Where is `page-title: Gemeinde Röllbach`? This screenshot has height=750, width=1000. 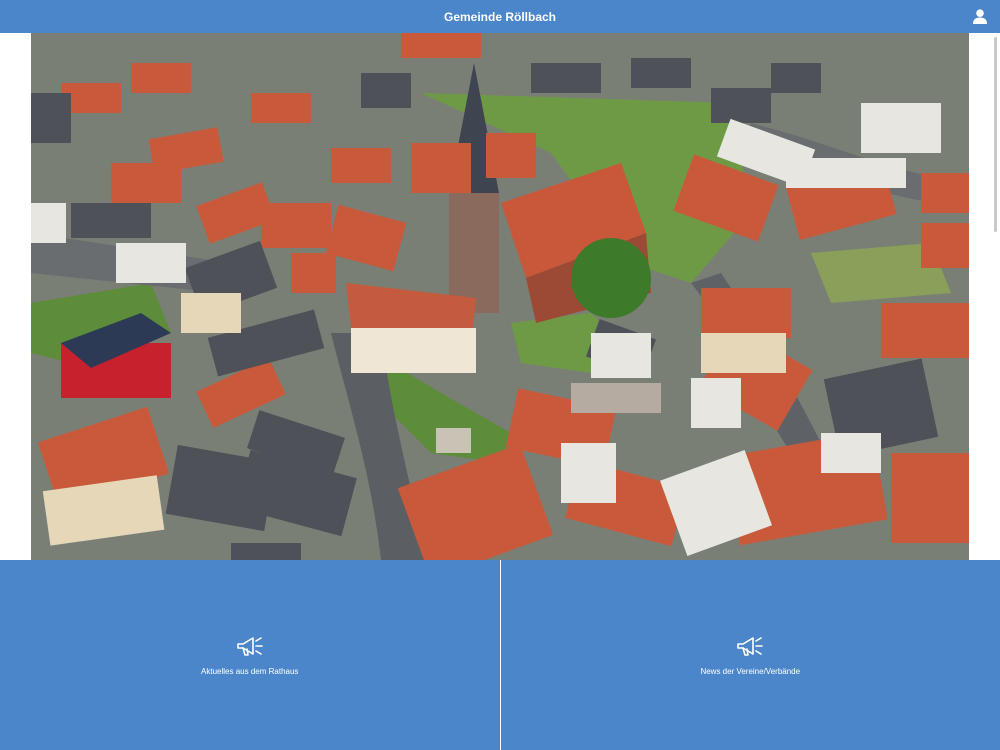 page-title: Gemeinde Röllbach is located at coordinates (500, 16).